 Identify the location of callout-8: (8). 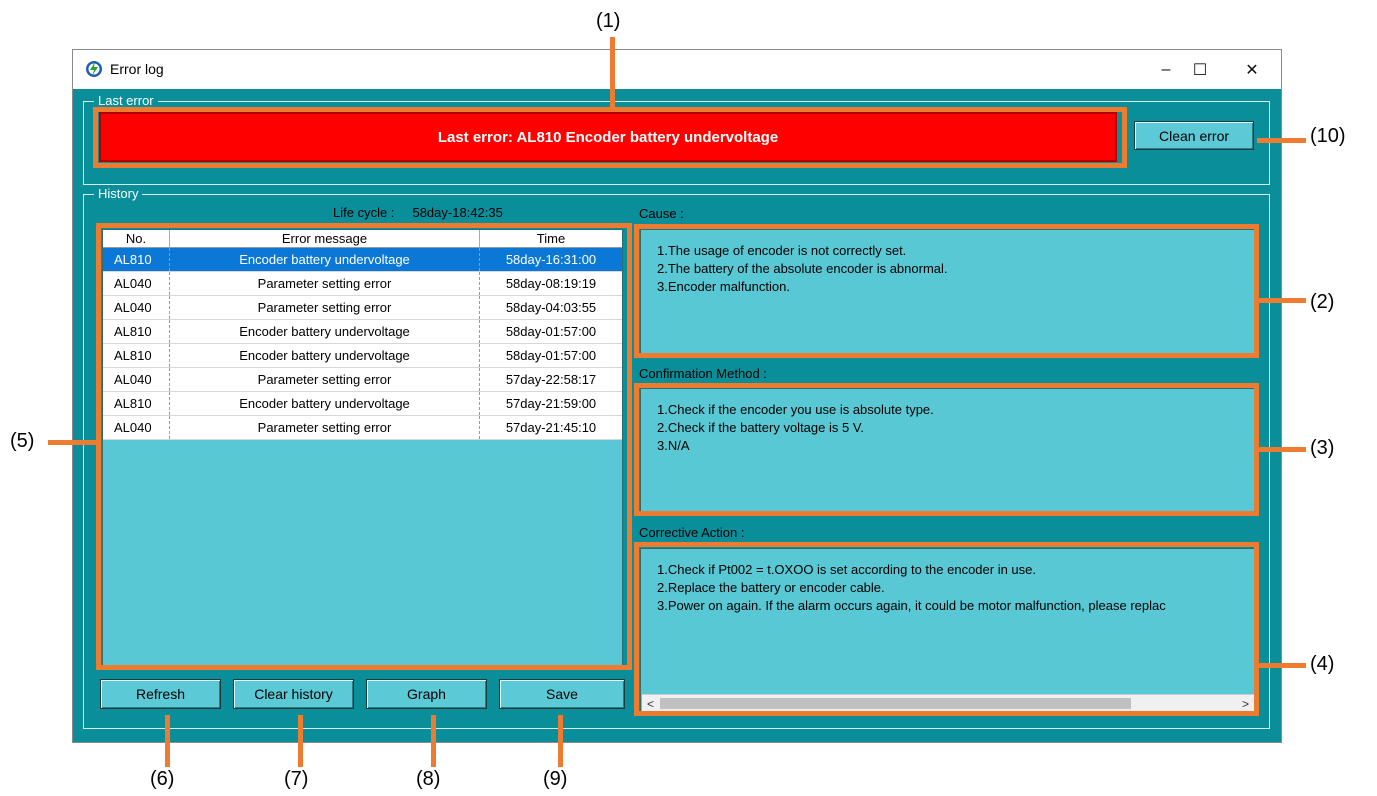
(428, 779).